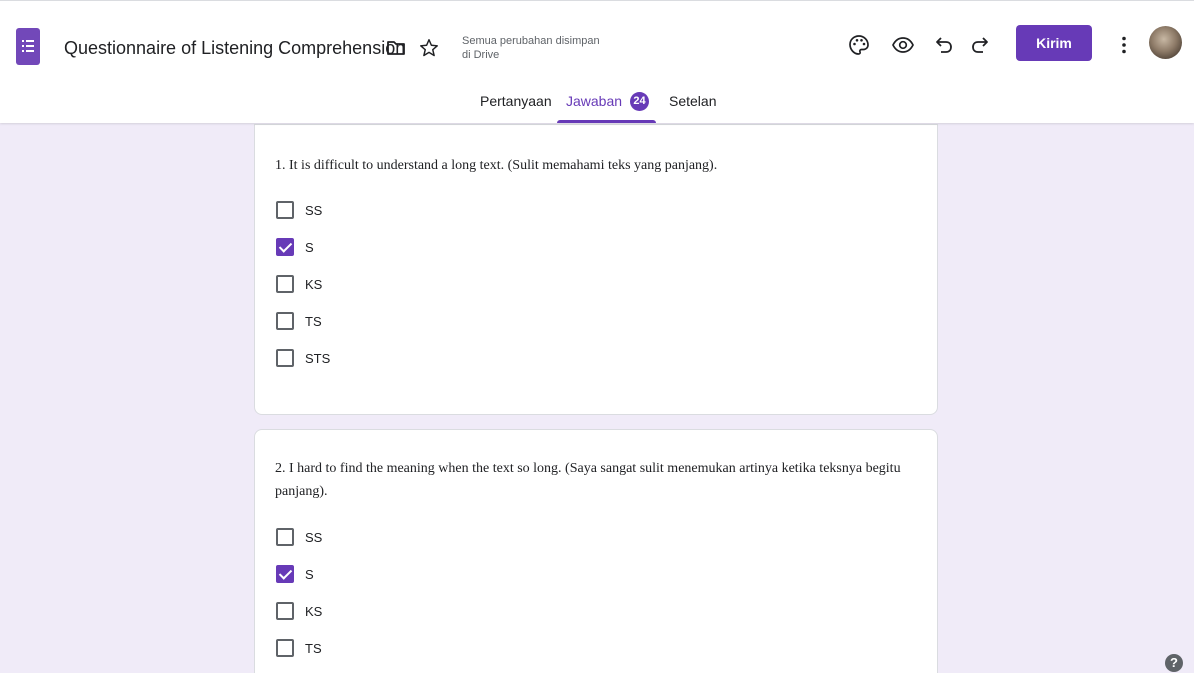 This screenshot has height=673, width=1194. I want to click on send-button: Kirim, so click(1054, 43).